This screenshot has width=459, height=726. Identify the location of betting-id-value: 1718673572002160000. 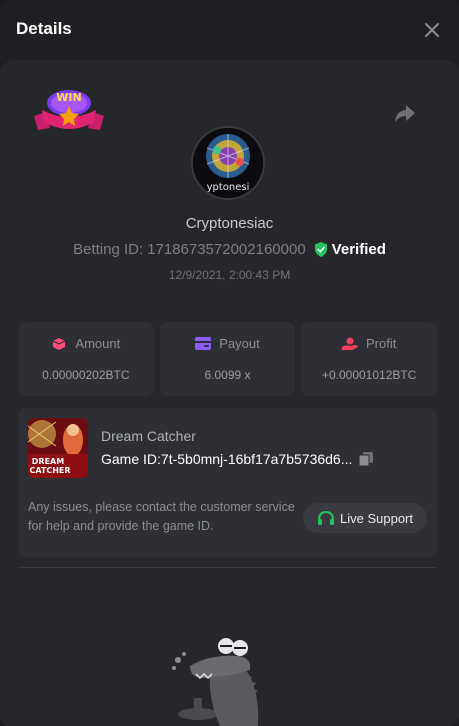
(226, 249).